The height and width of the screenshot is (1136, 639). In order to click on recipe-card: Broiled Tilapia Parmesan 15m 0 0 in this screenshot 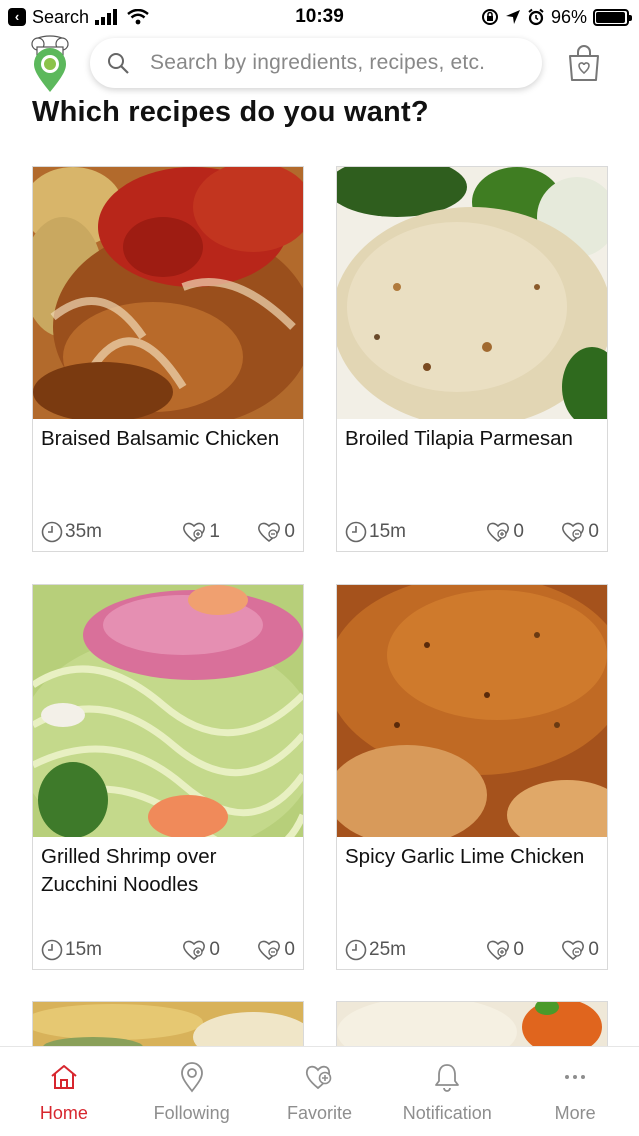, I will do `click(472, 359)`.